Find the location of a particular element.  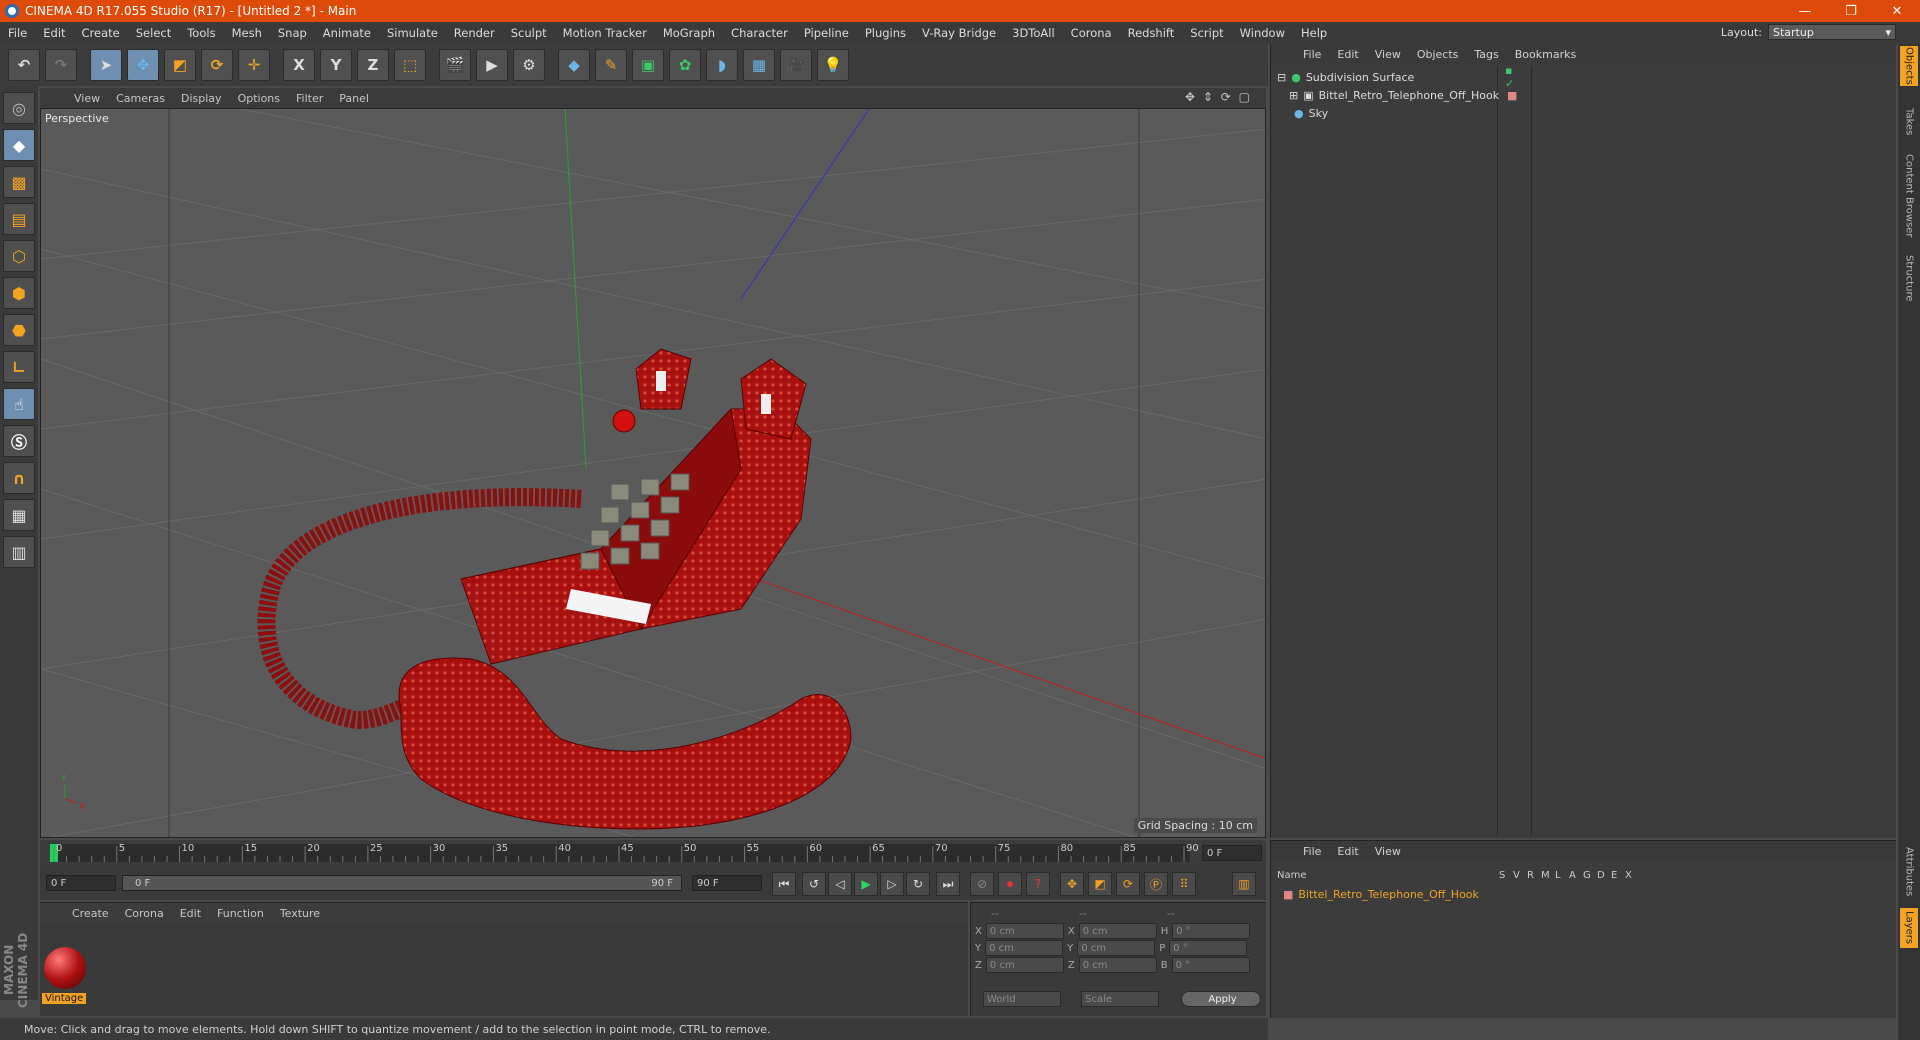

tab-layers: Layers is located at coordinates (1909, 928).